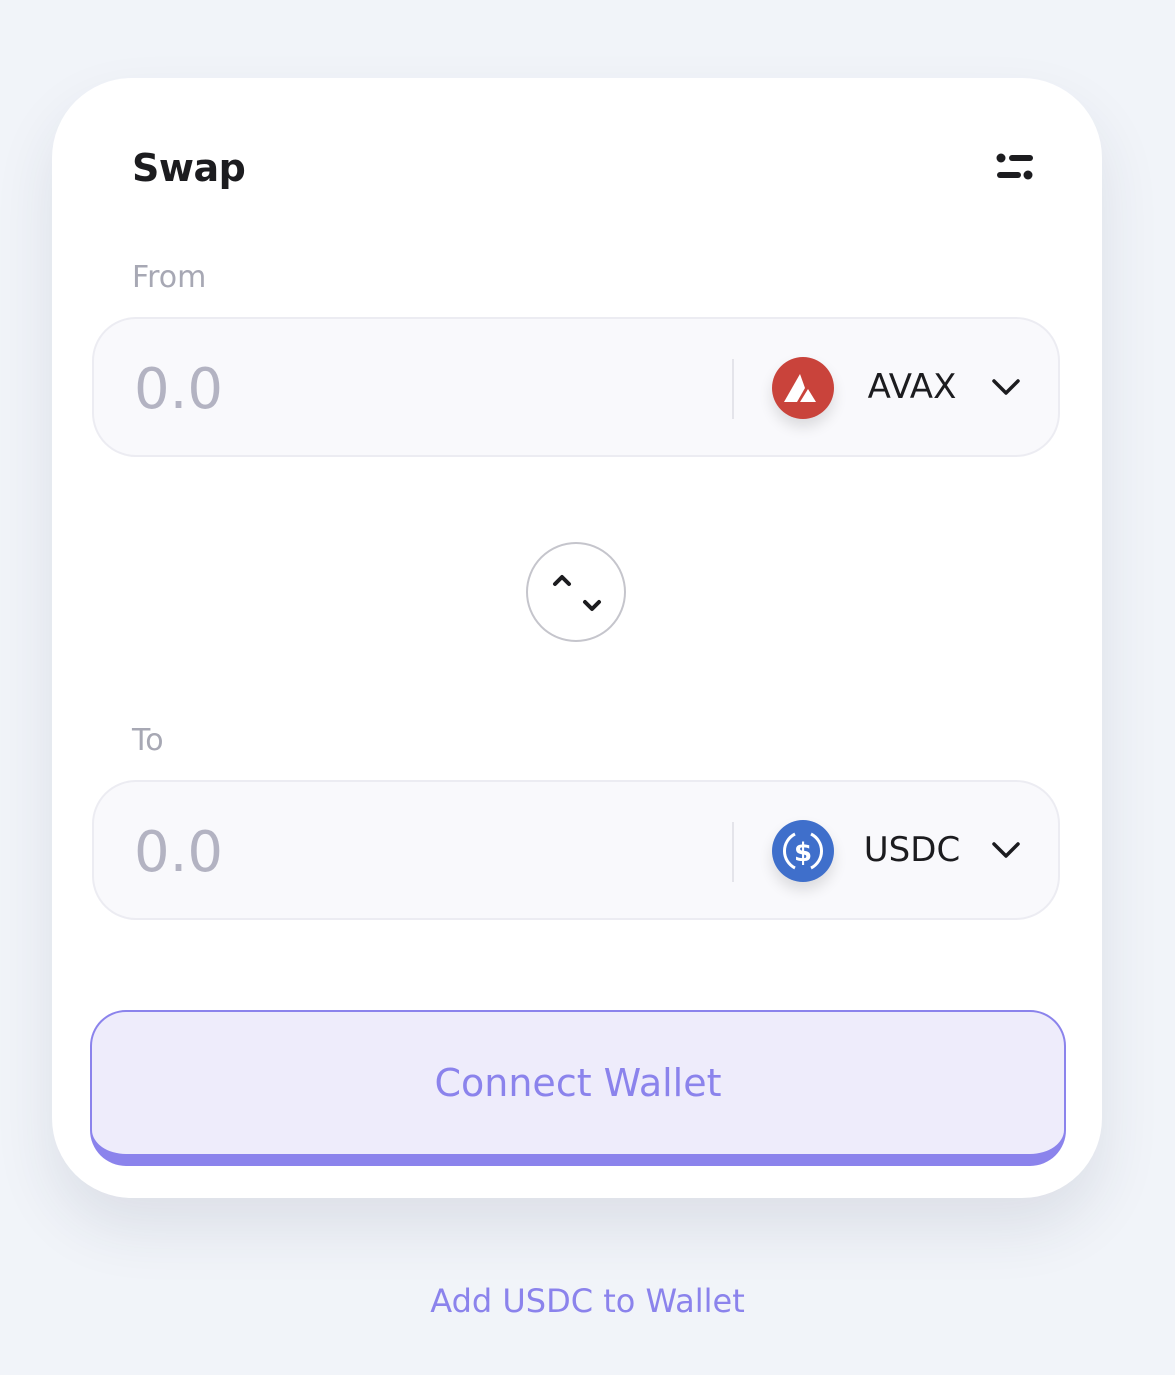 Image resolution: width=1175 pixels, height=1375 pixels. I want to click on usdc-logo-icon: $, so click(803, 851).